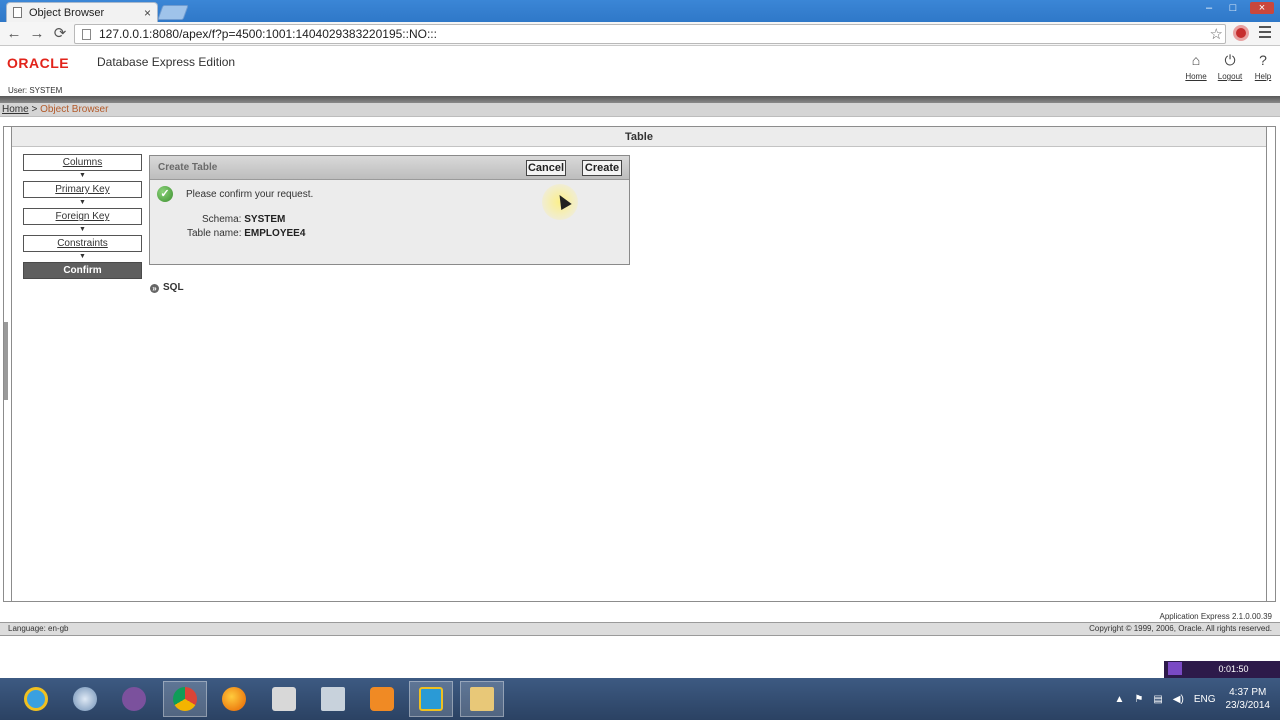 This screenshot has width=1280, height=720. I want to click on confirm-message: Please confirm your request., so click(250, 194).